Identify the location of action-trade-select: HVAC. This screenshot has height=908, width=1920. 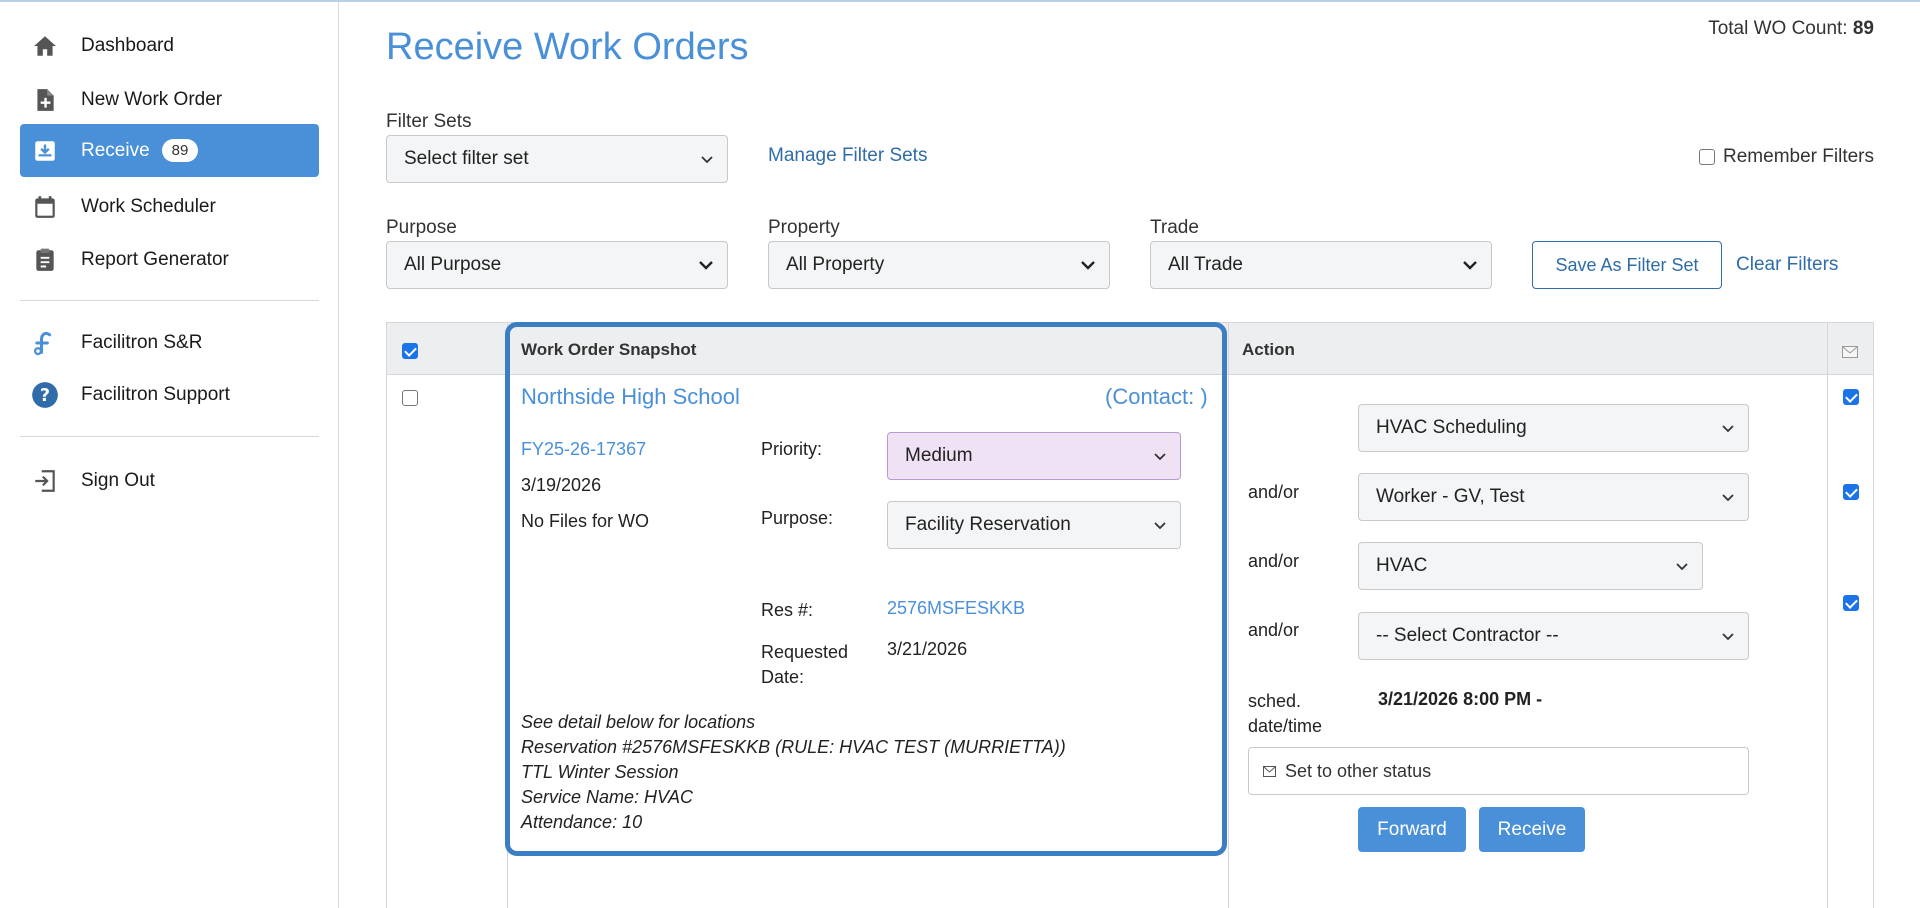
(1530, 566).